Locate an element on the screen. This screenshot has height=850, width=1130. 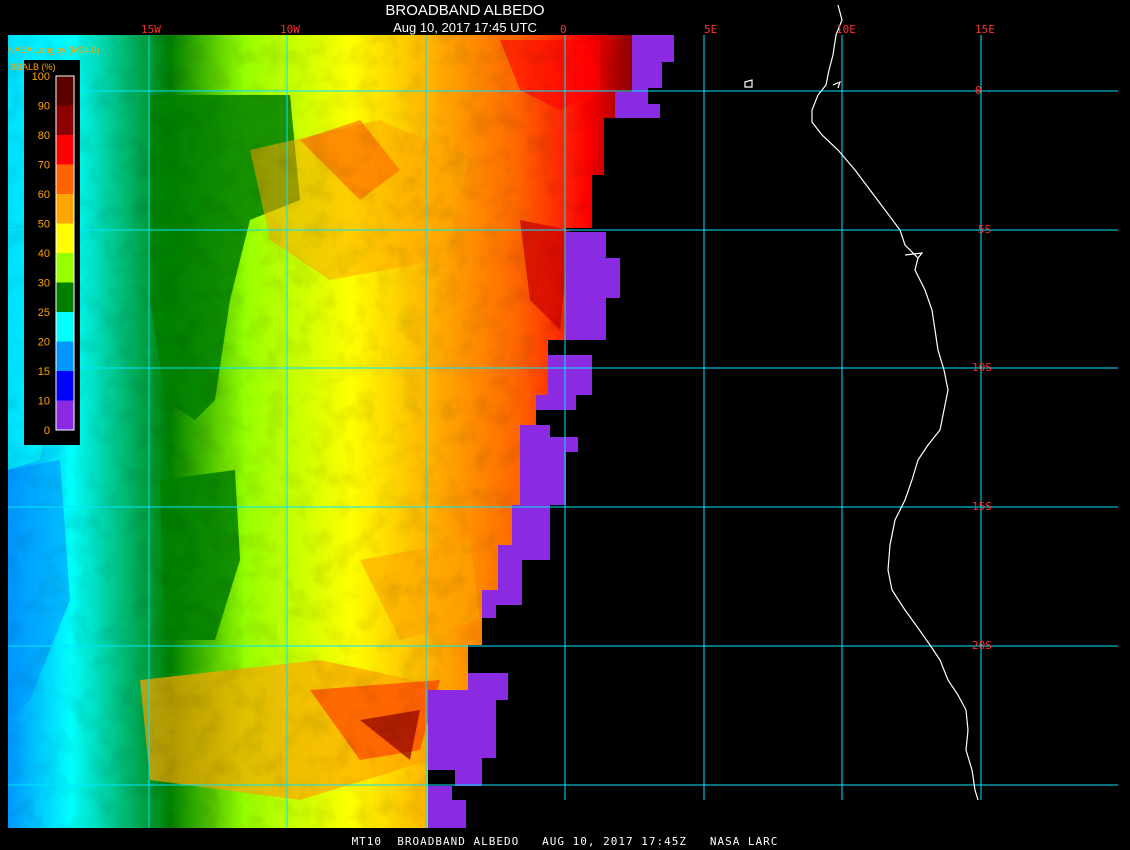
colorbar-tick-label: 60 is located at coordinates (44, 195).